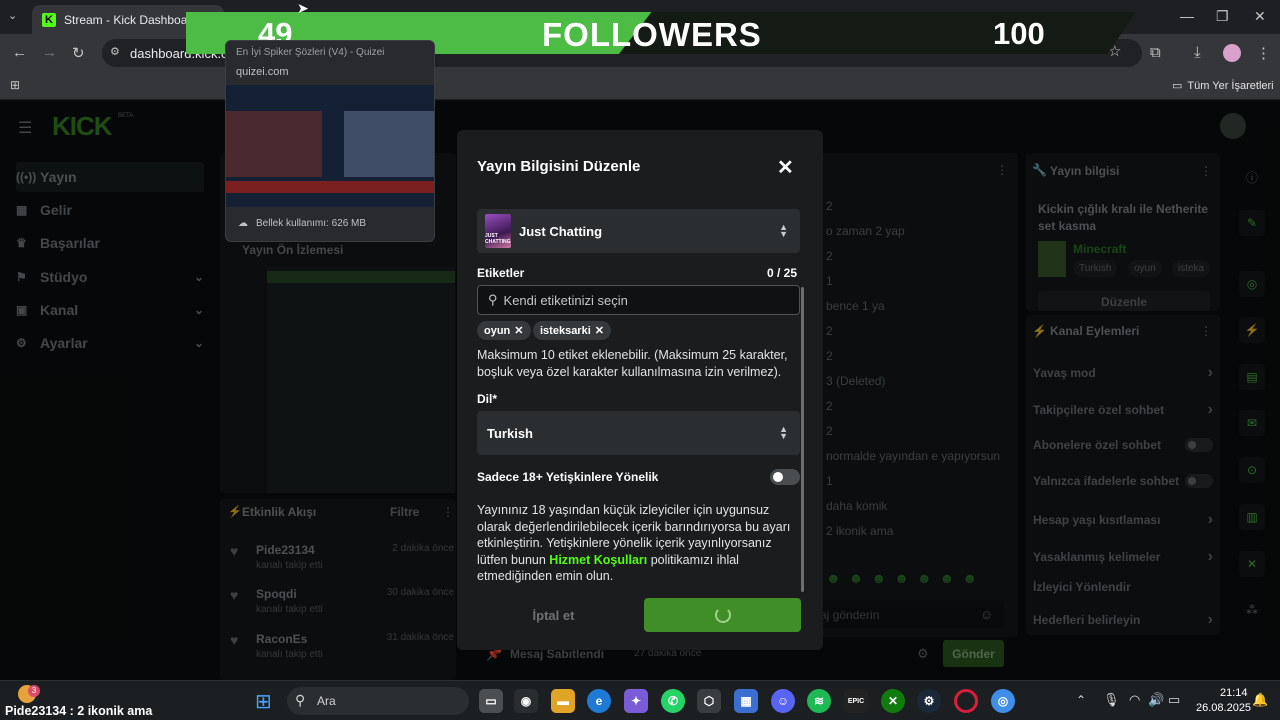 The image size is (1280, 720). Describe the element at coordinates (303, 8) in the screenshot. I see `mouse-cursor-icon: ➤` at that location.